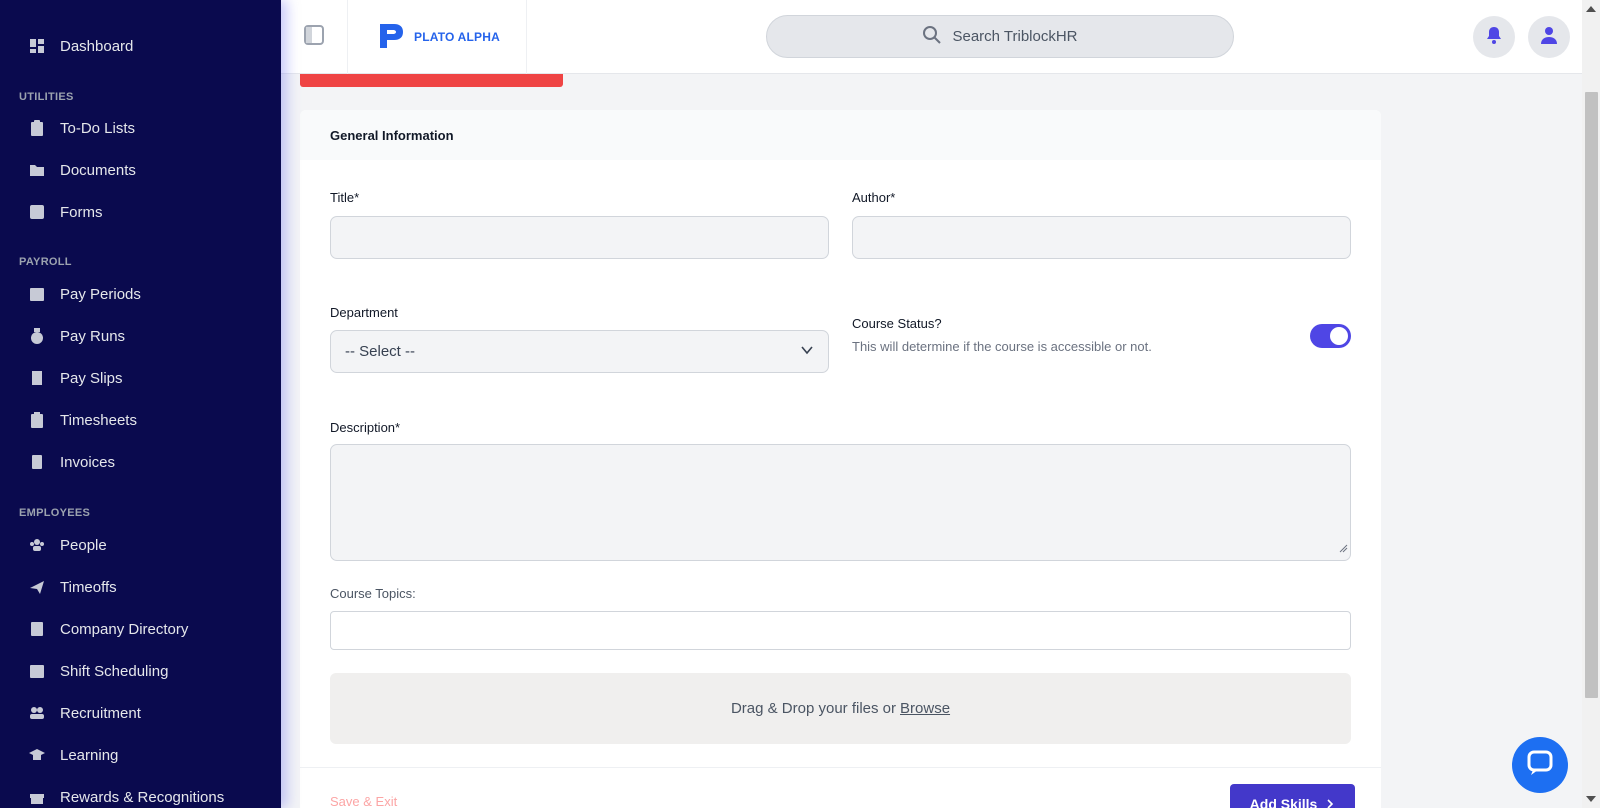  Describe the element at coordinates (93, 336) in the screenshot. I see `sidebar-item-label: Pay Runs` at that location.